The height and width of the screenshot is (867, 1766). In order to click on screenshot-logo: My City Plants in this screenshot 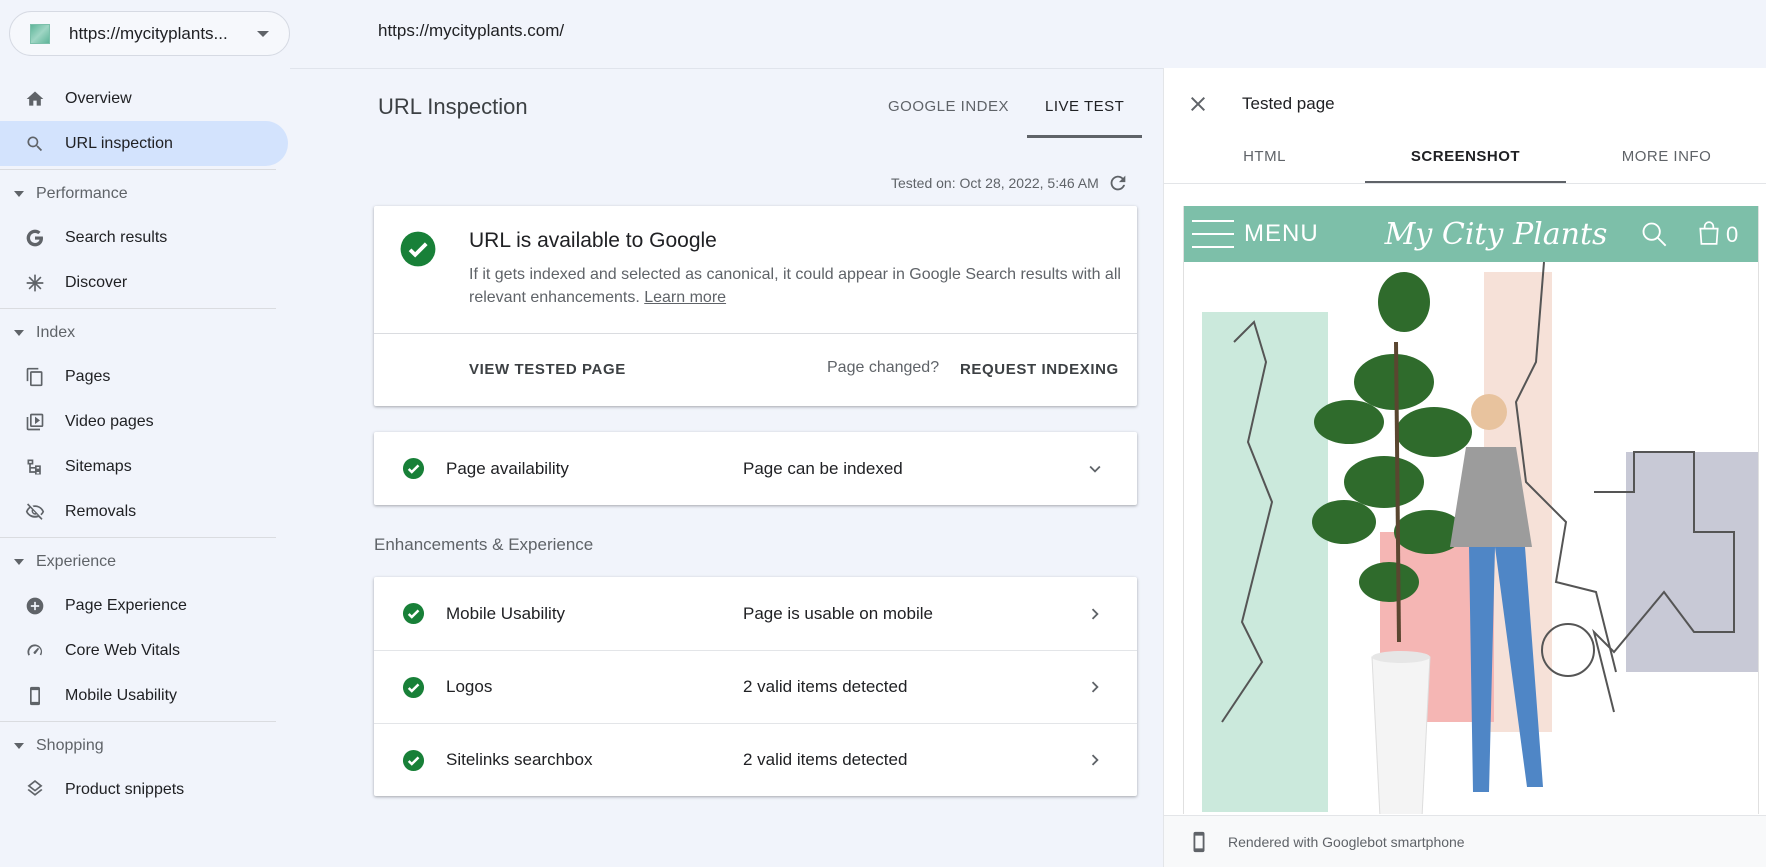, I will do `click(1496, 234)`.